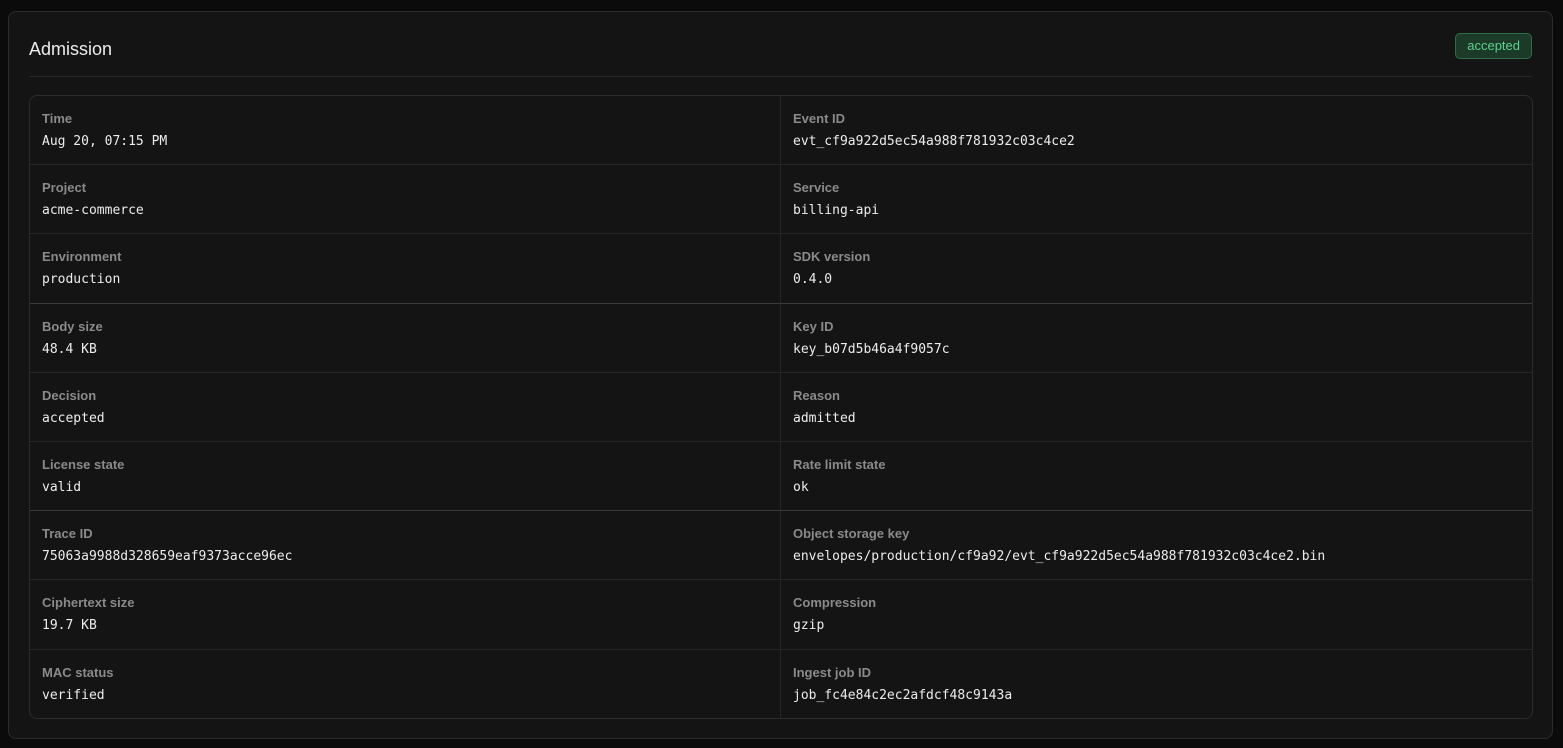 The height and width of the screenshot is (748, 1563). Describe the element at coordinates (1156, 200) in the screenshot. I see `field-service: Service billing-api` at that location.